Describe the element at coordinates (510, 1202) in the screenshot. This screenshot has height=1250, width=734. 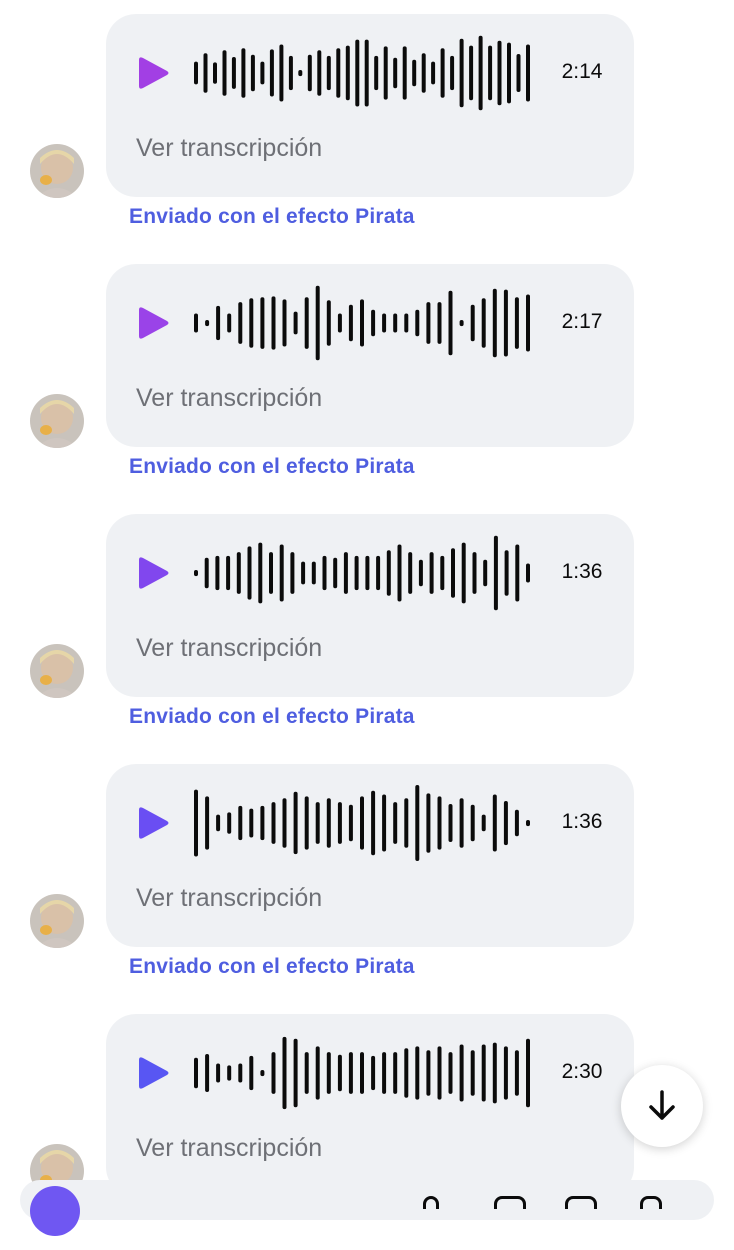
I see `image-icon` at that location.